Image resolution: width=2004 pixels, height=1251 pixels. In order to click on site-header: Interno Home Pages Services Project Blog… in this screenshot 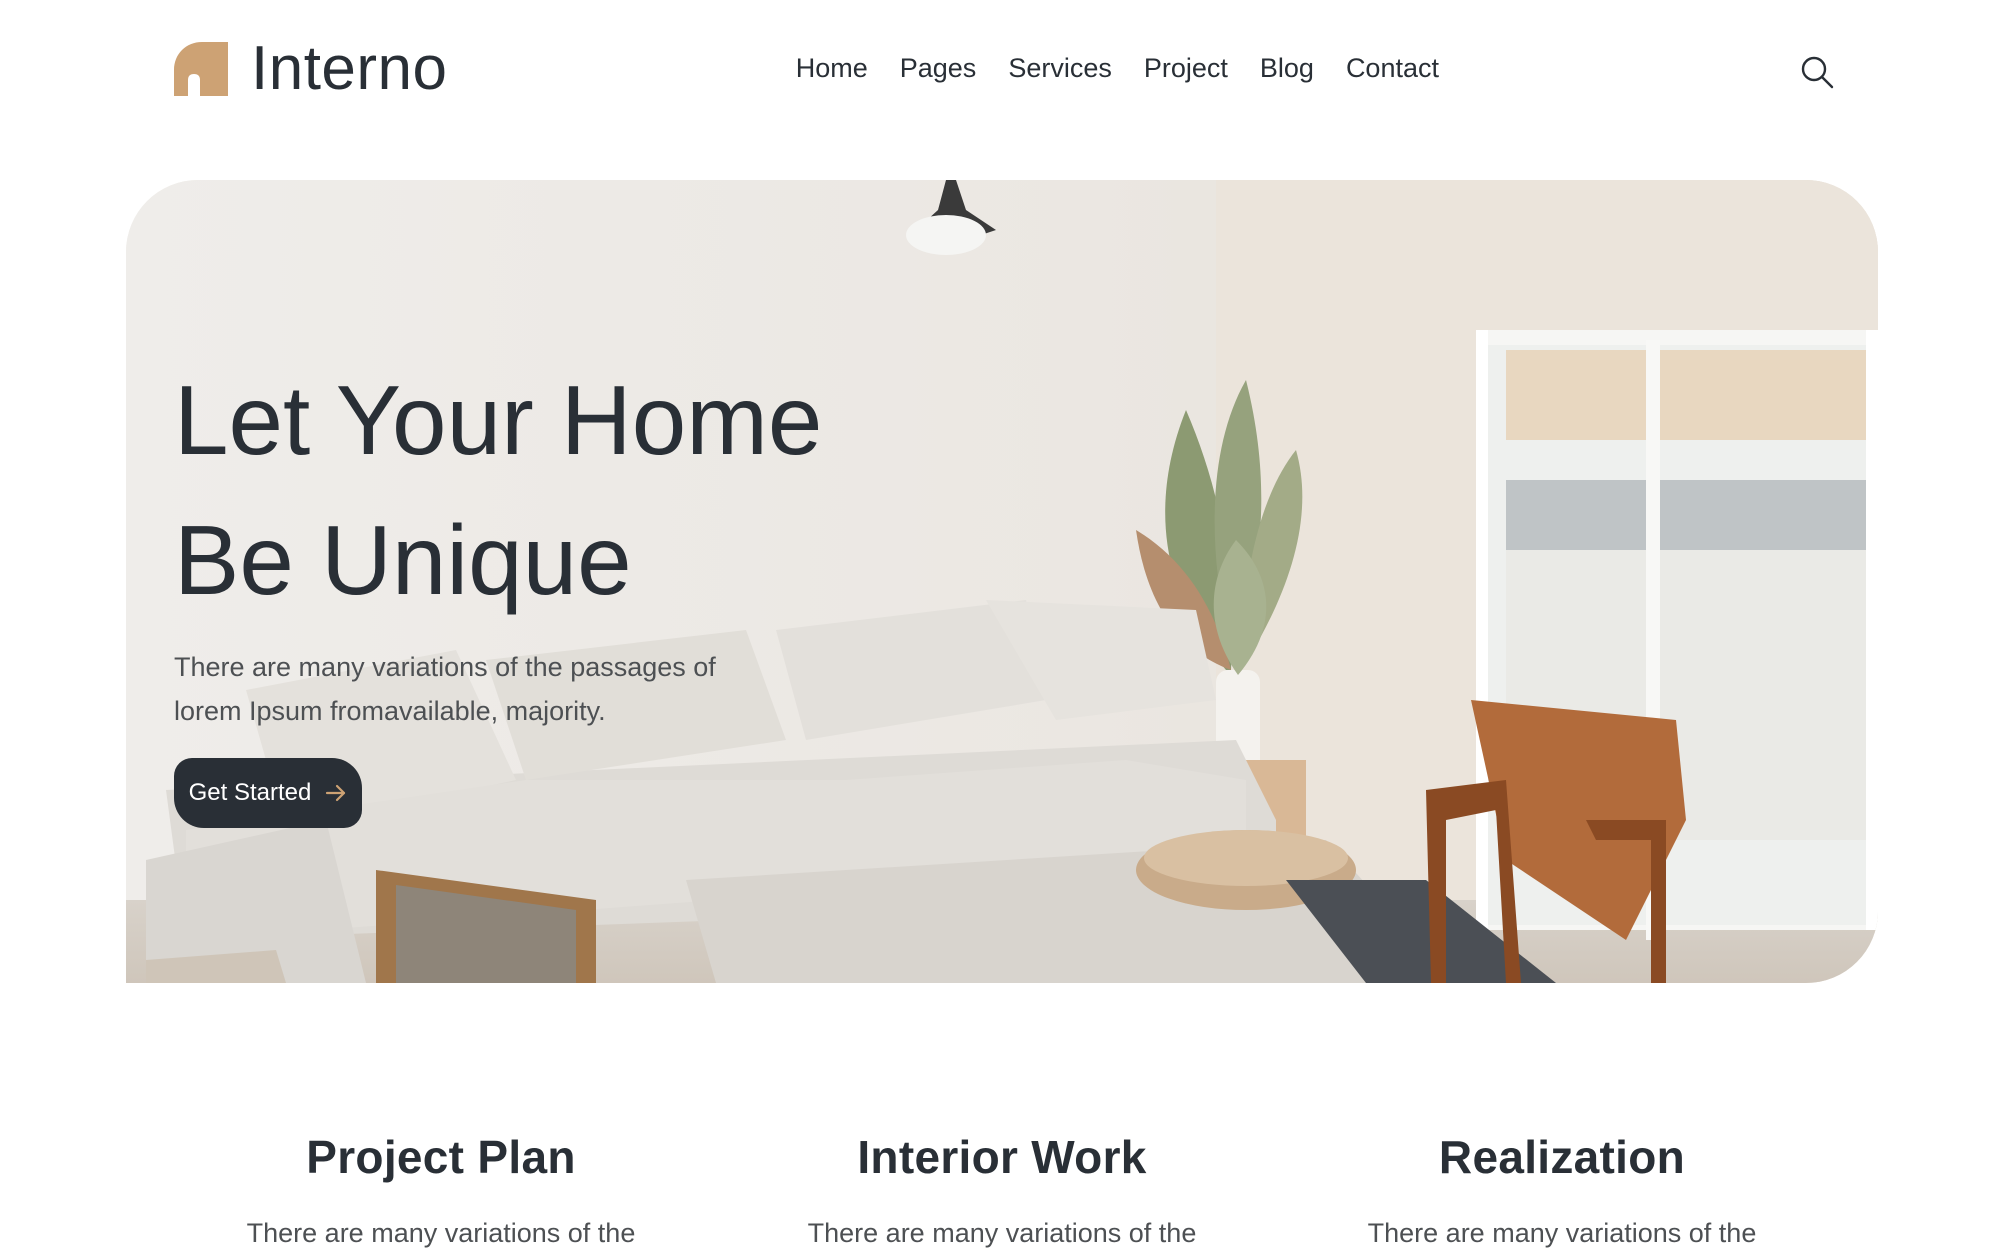, I will do `click(1002, 75)`.